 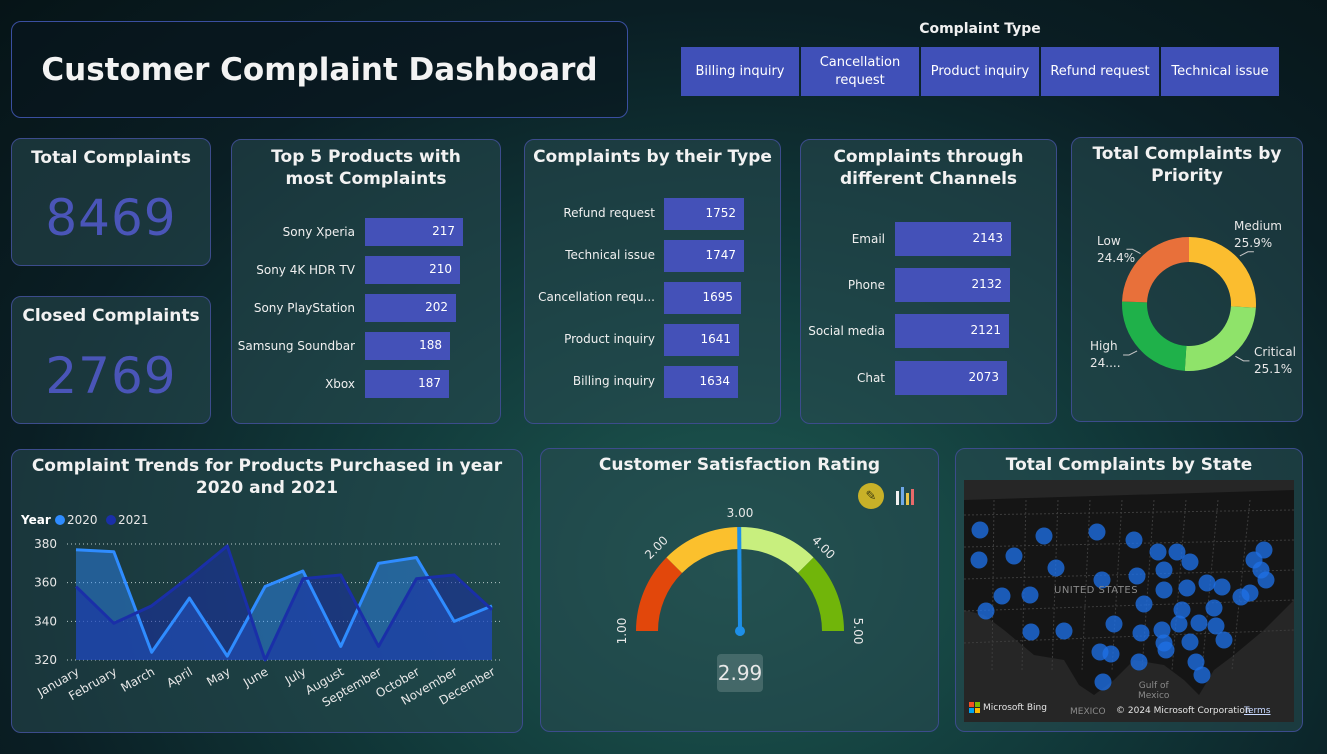 I want to click on donut-slice-low, so click(x=1155, y=270).